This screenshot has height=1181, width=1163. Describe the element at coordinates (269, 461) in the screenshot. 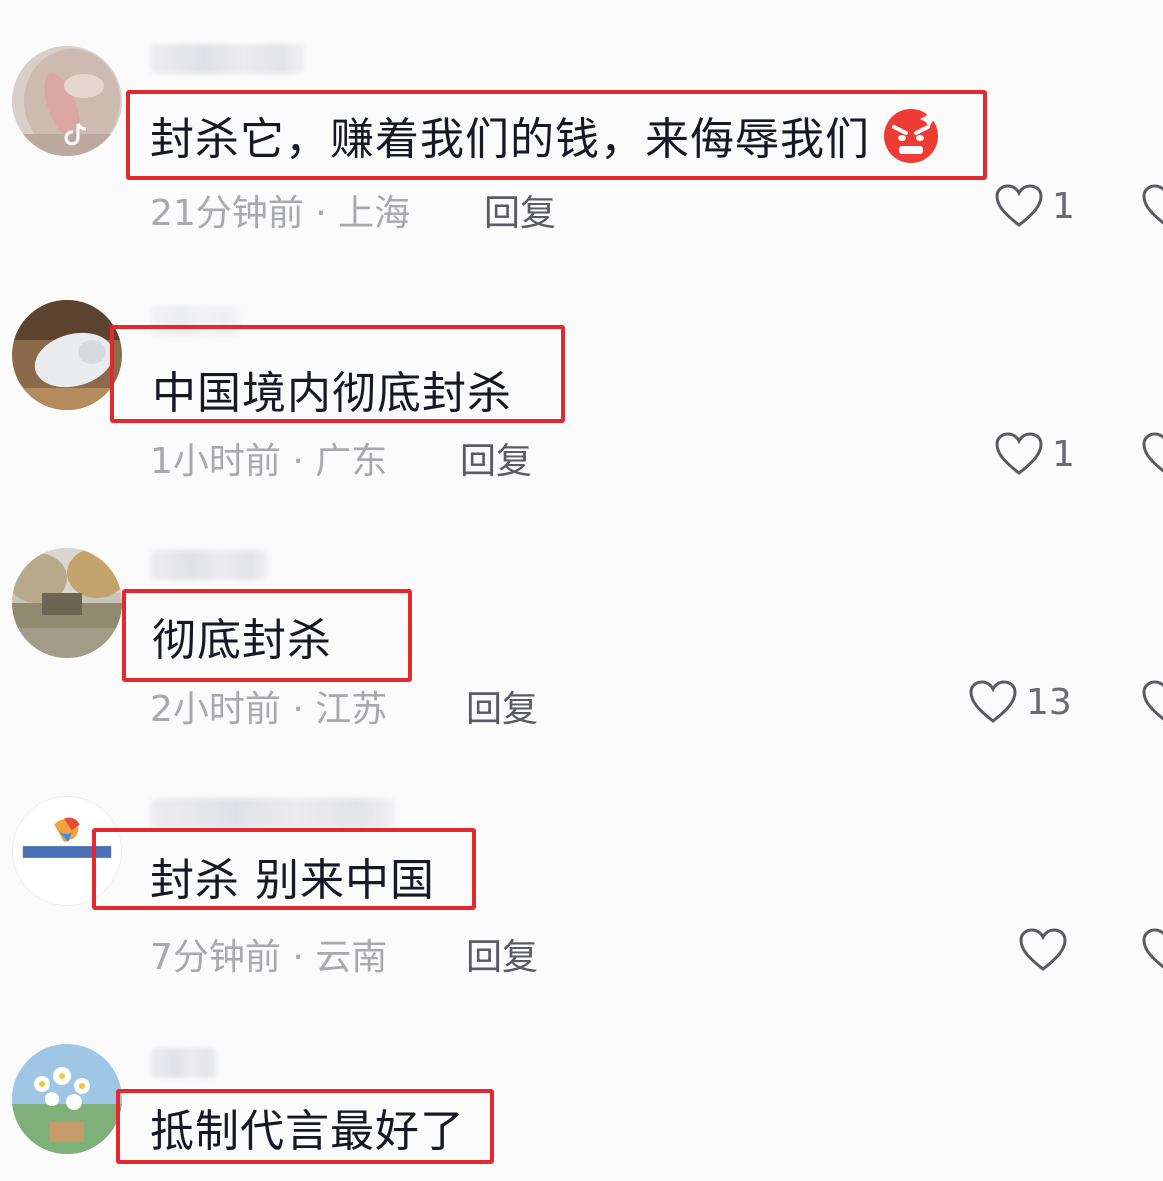

I see `comment-meta: 1小时前 · 广东` at that location.